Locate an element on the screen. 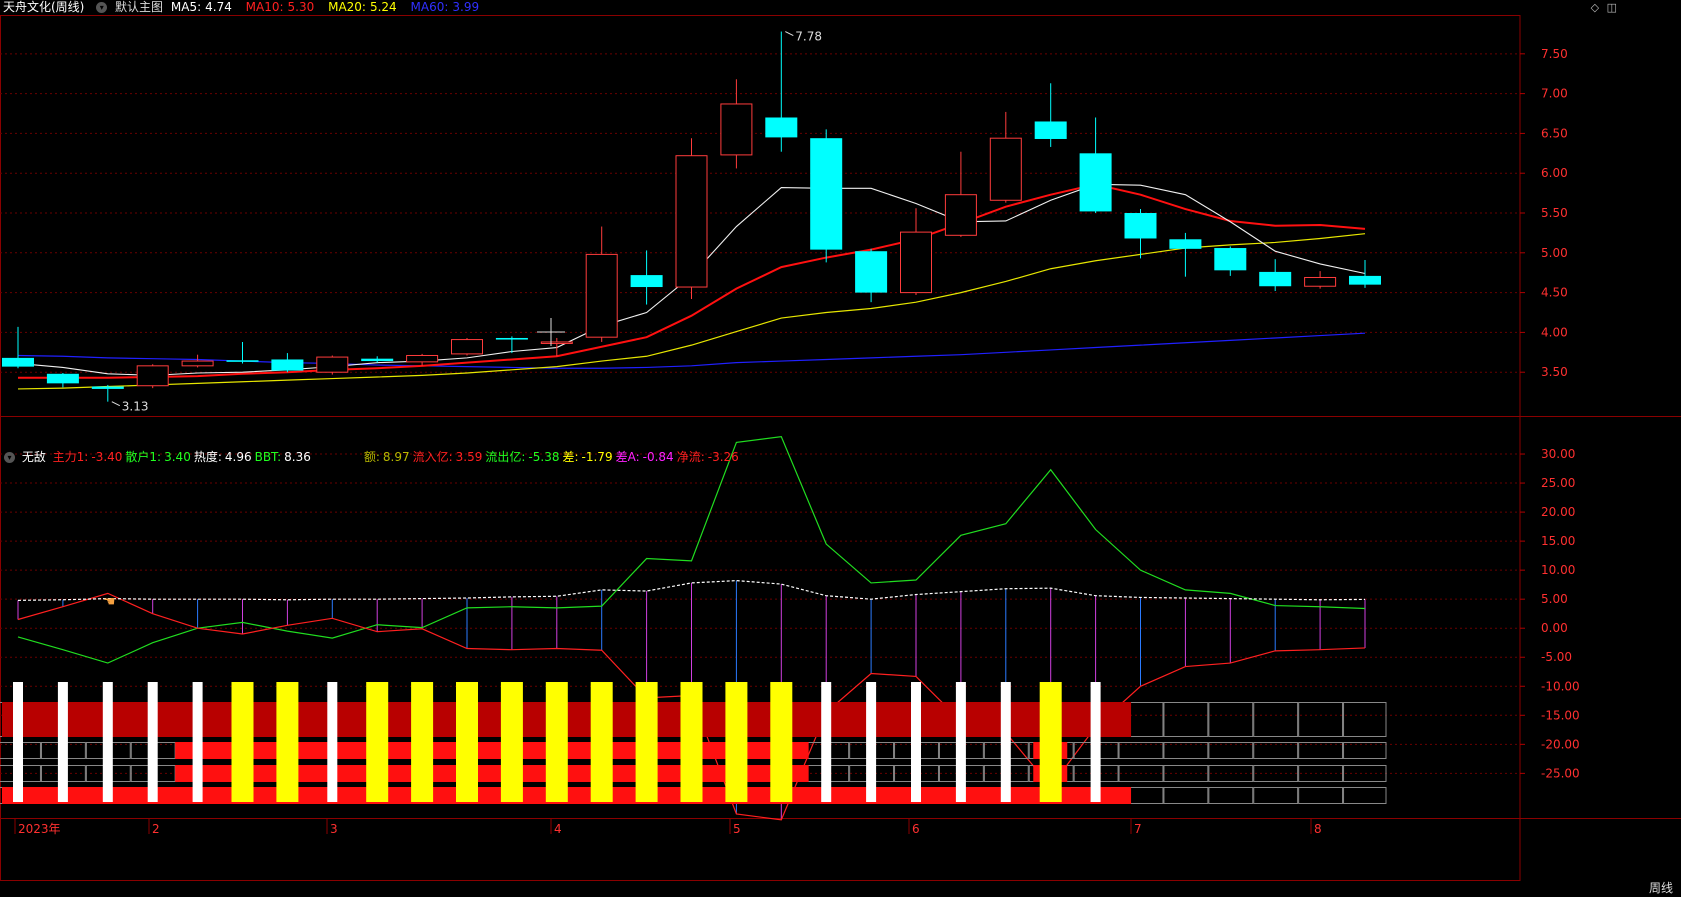 The width and height of the screenshot is (1681, 897). y-tick-label: 4.50 is located at coordinates (1554, 293).